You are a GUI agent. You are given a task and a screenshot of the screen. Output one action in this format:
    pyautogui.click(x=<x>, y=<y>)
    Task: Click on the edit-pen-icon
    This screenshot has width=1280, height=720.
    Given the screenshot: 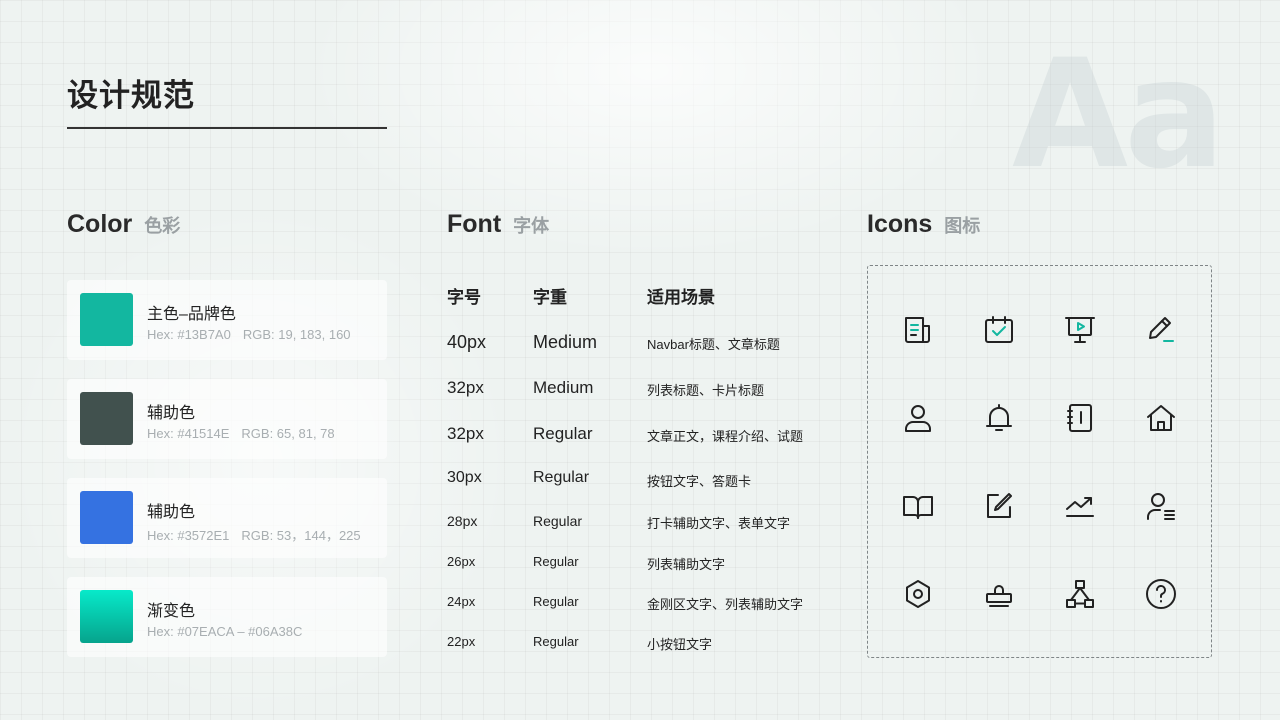 What is the action you would take?
    pyautogui.click(x=1161, y=330)
    